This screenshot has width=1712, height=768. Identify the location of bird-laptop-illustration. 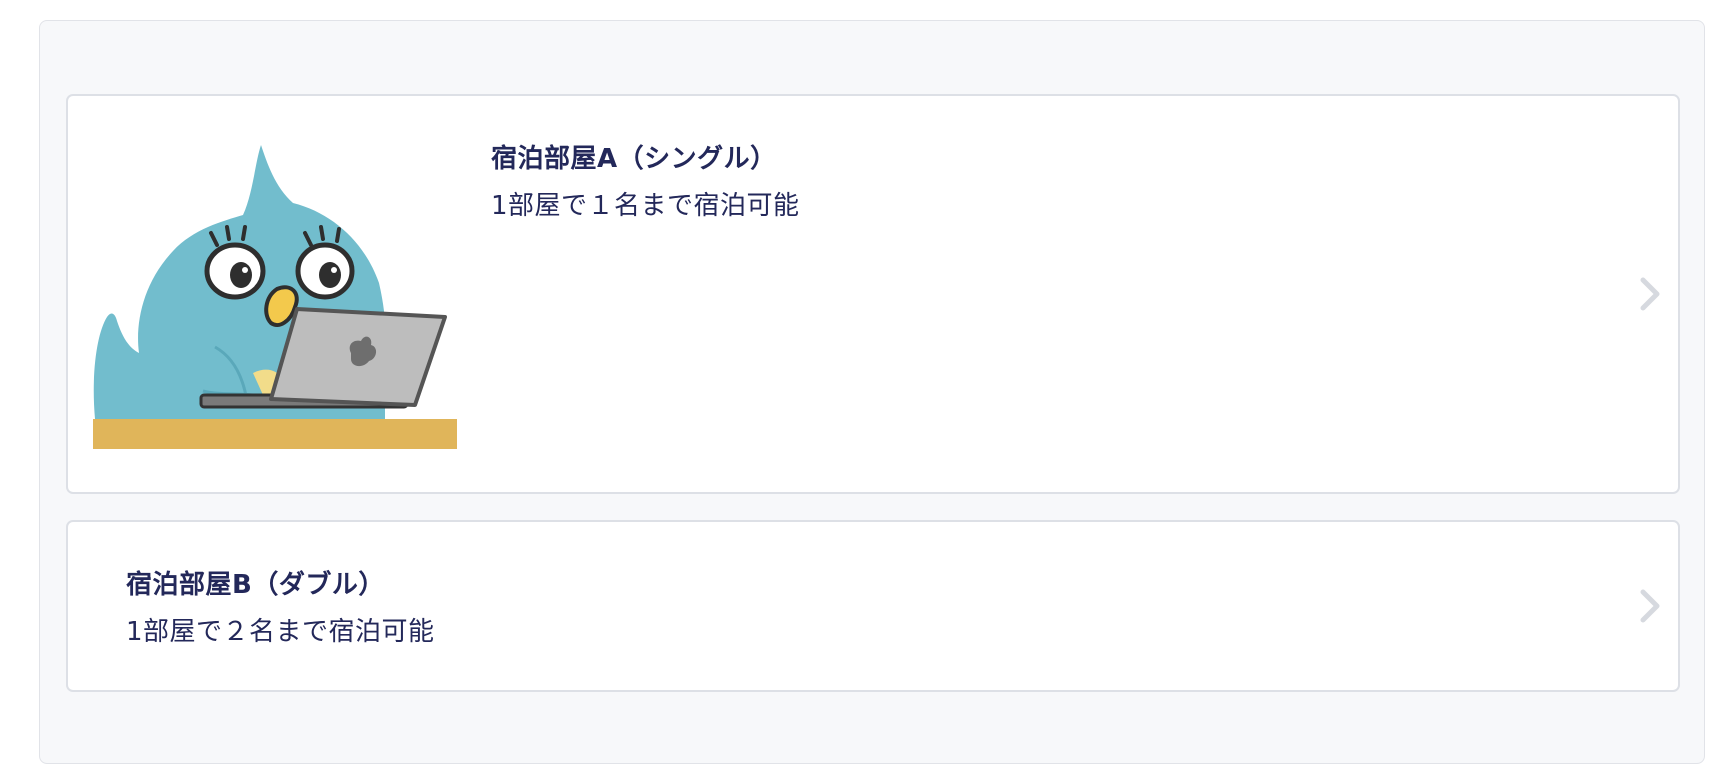
(275, 297).